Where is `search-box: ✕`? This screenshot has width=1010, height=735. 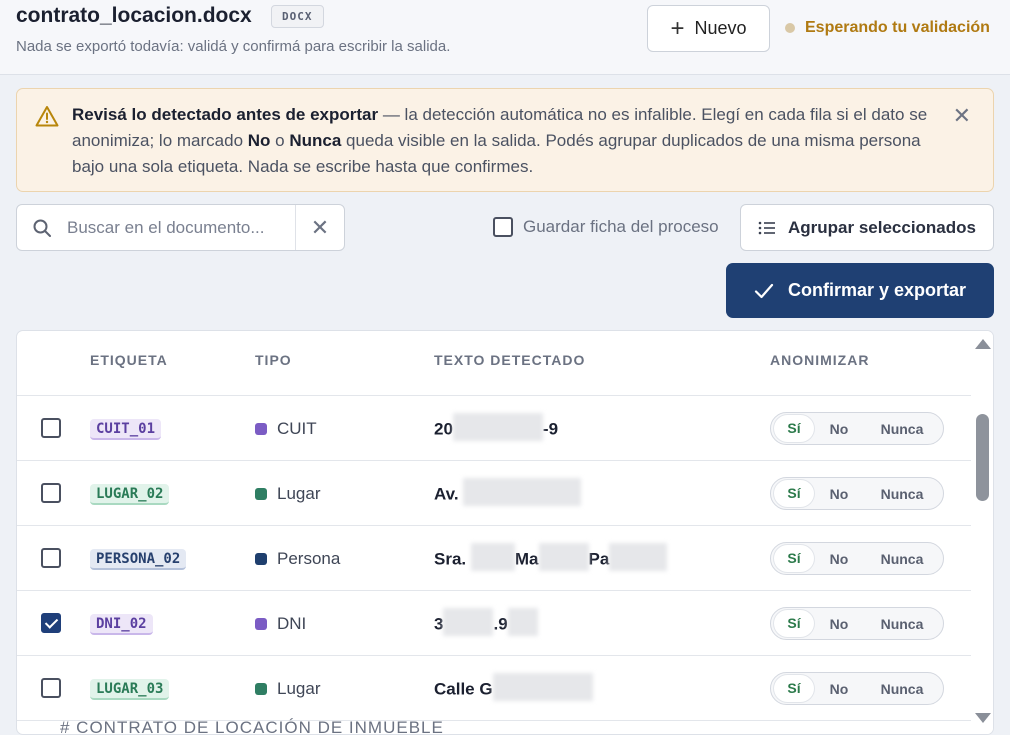 search-box: ✕ is located at coordinates (180, 227).